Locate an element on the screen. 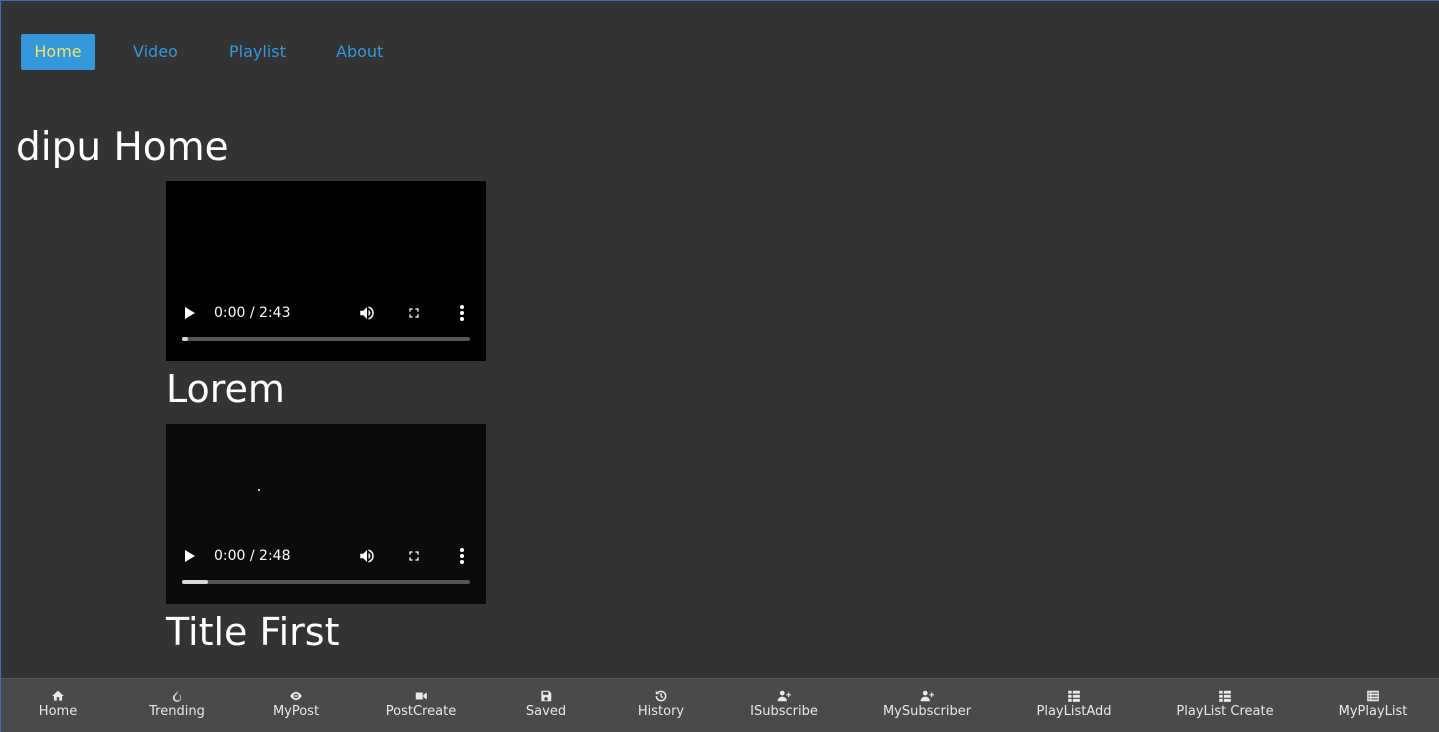  bottom-nav-playlist-create: PlayList Create is located at coordinates (1225, 705).